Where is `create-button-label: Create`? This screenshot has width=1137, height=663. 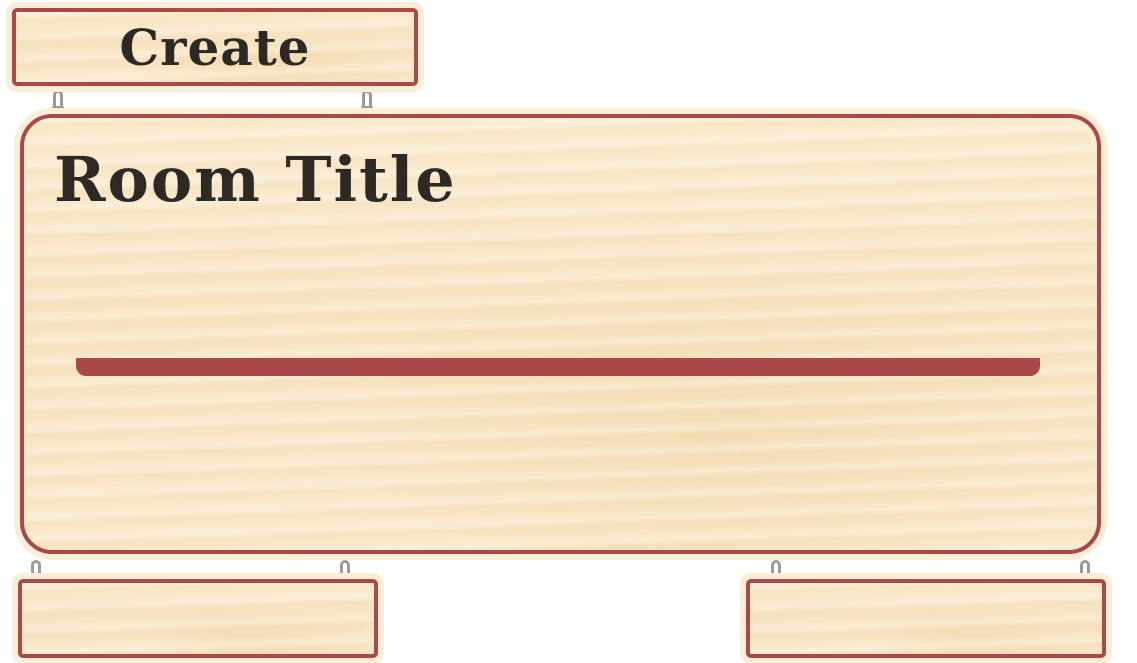
create-button-label: Create is located at coordinates (215, 47).